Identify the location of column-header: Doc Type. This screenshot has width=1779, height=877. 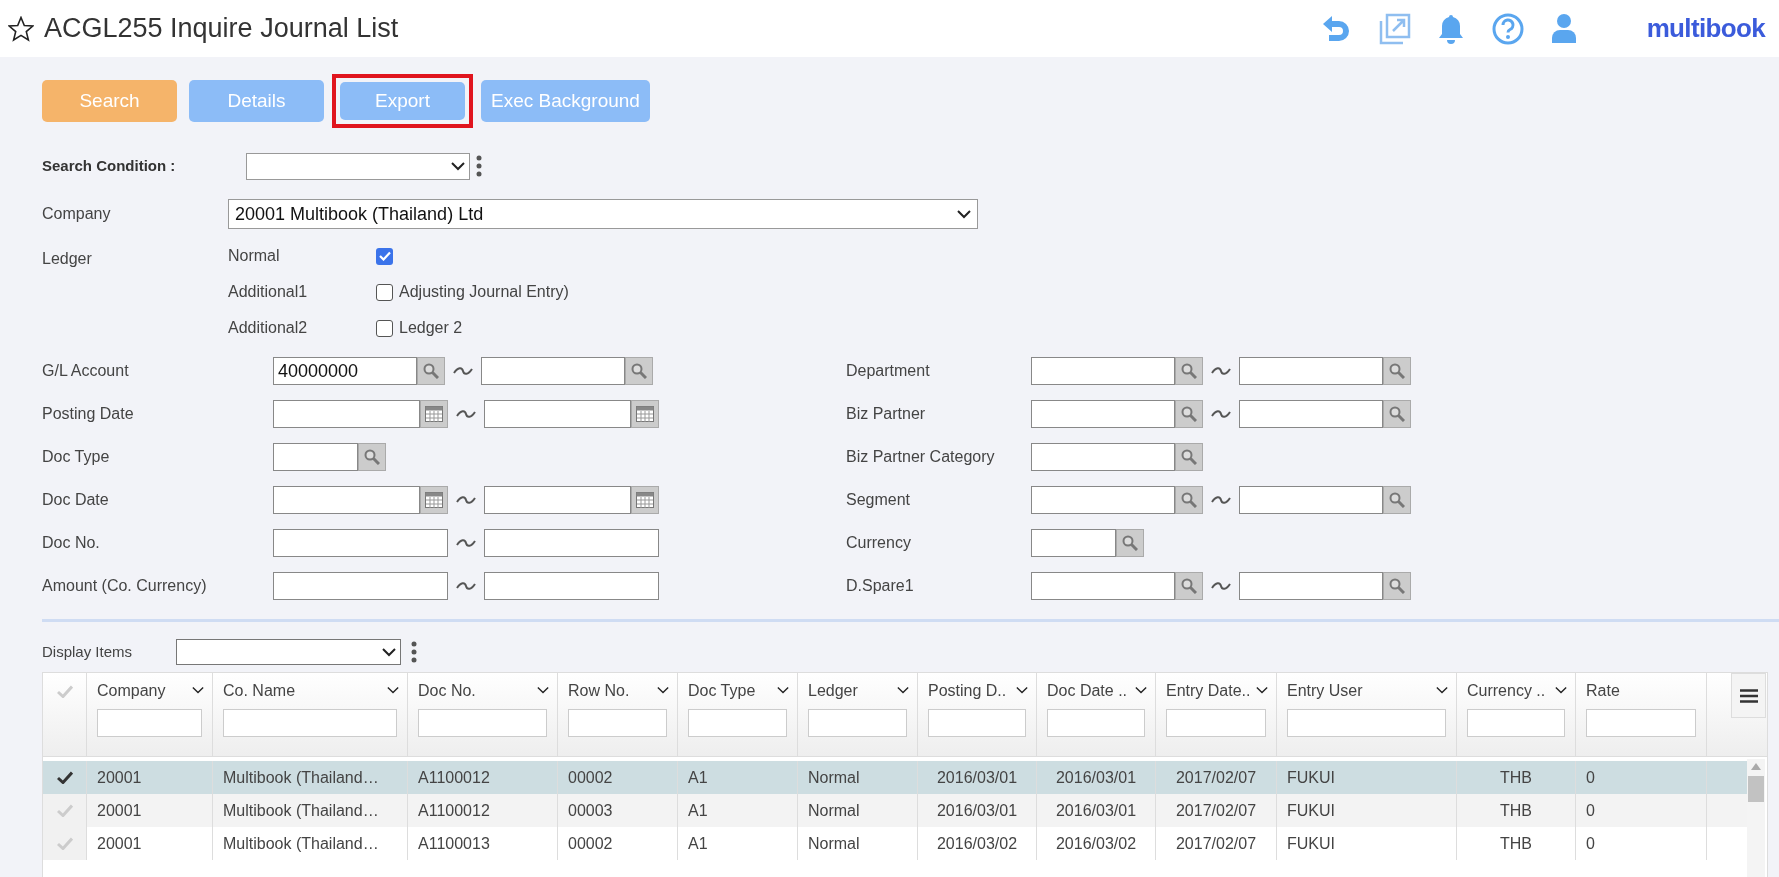
(722, 691).